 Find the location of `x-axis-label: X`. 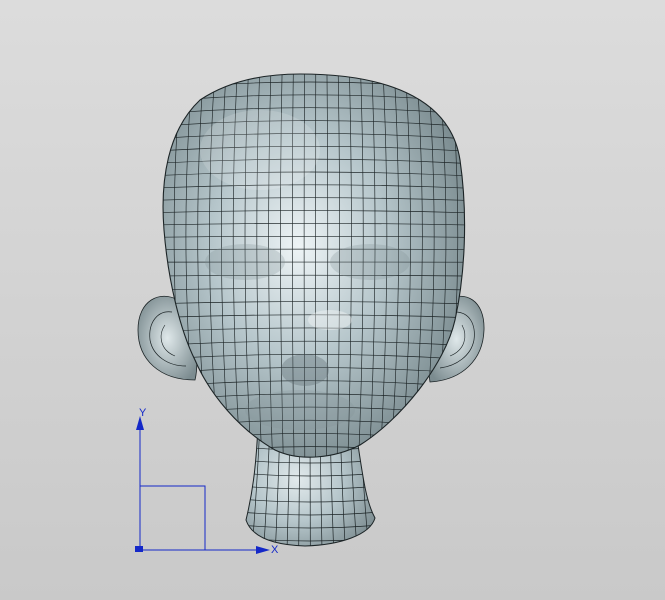

x-axis-label: X is located at coordinates (275, 550).